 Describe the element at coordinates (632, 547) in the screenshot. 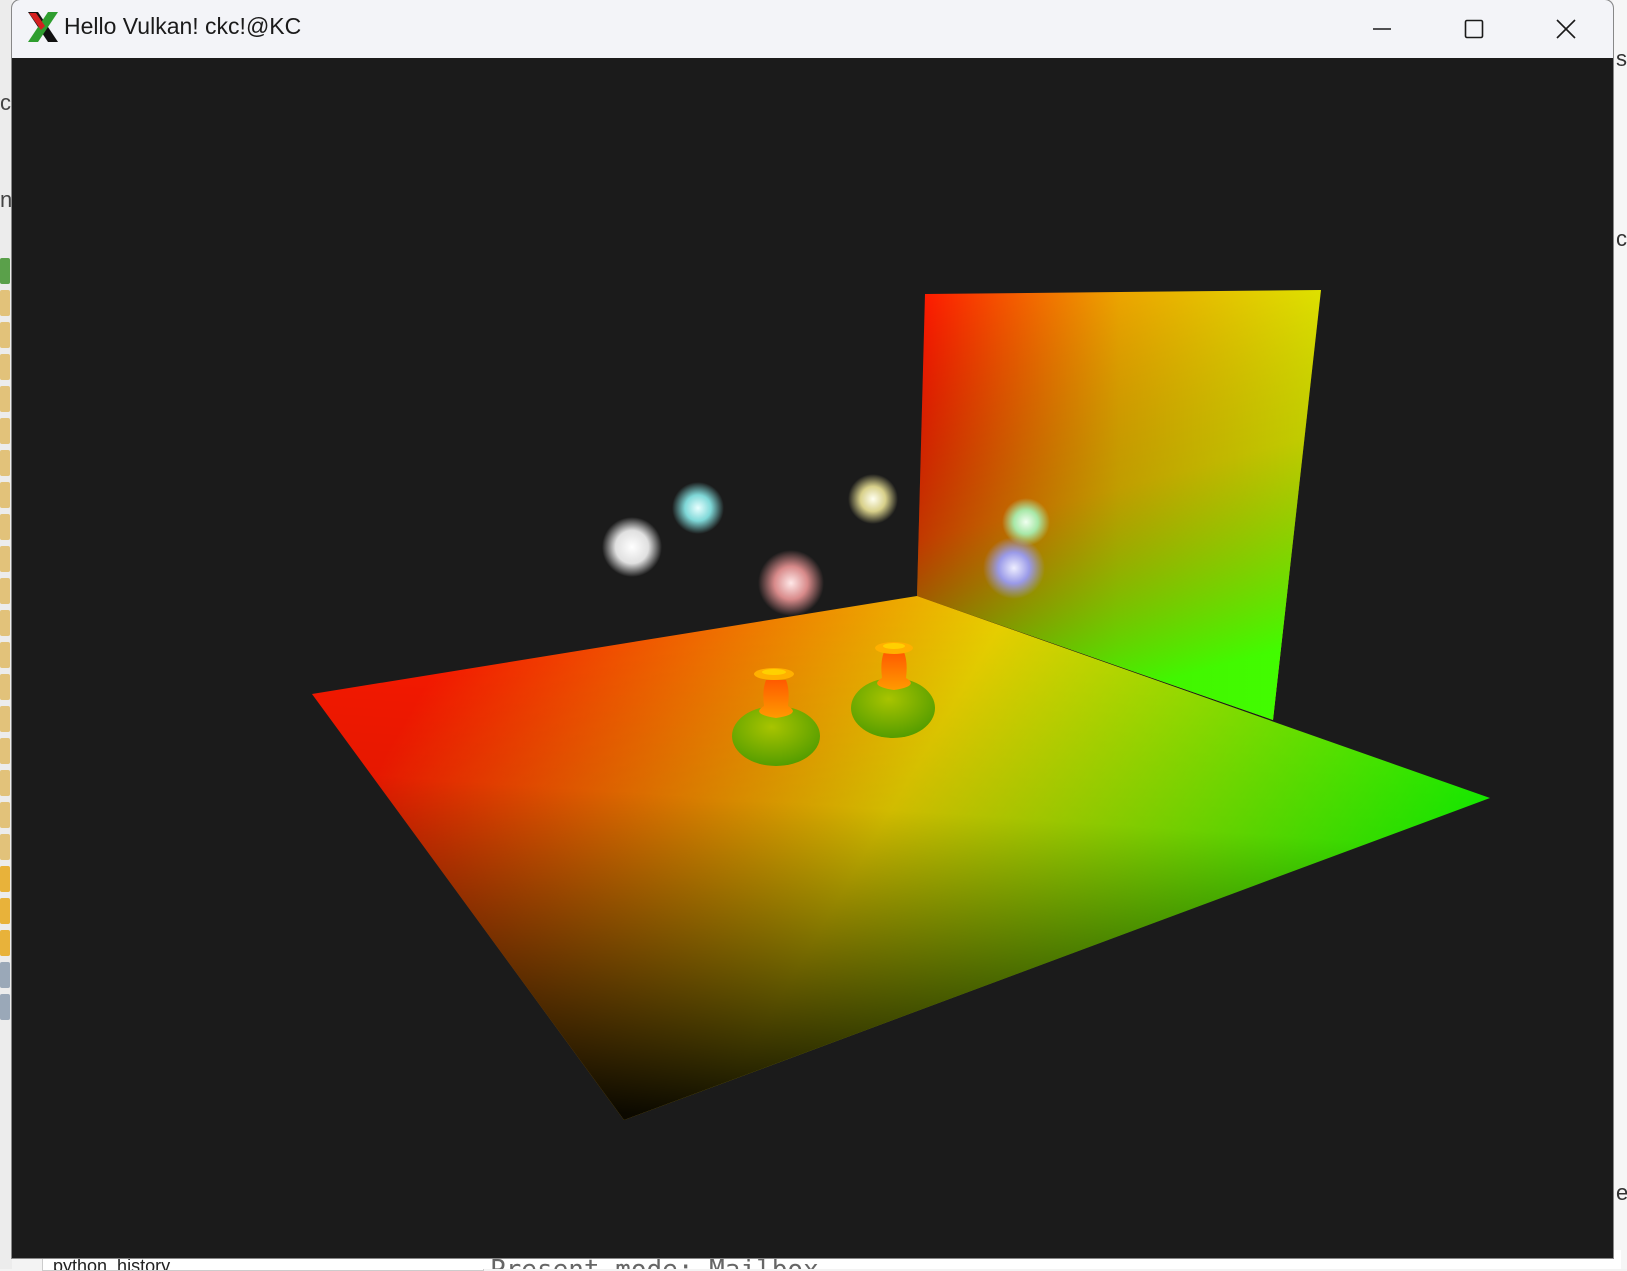

I see `light-white` at that location.